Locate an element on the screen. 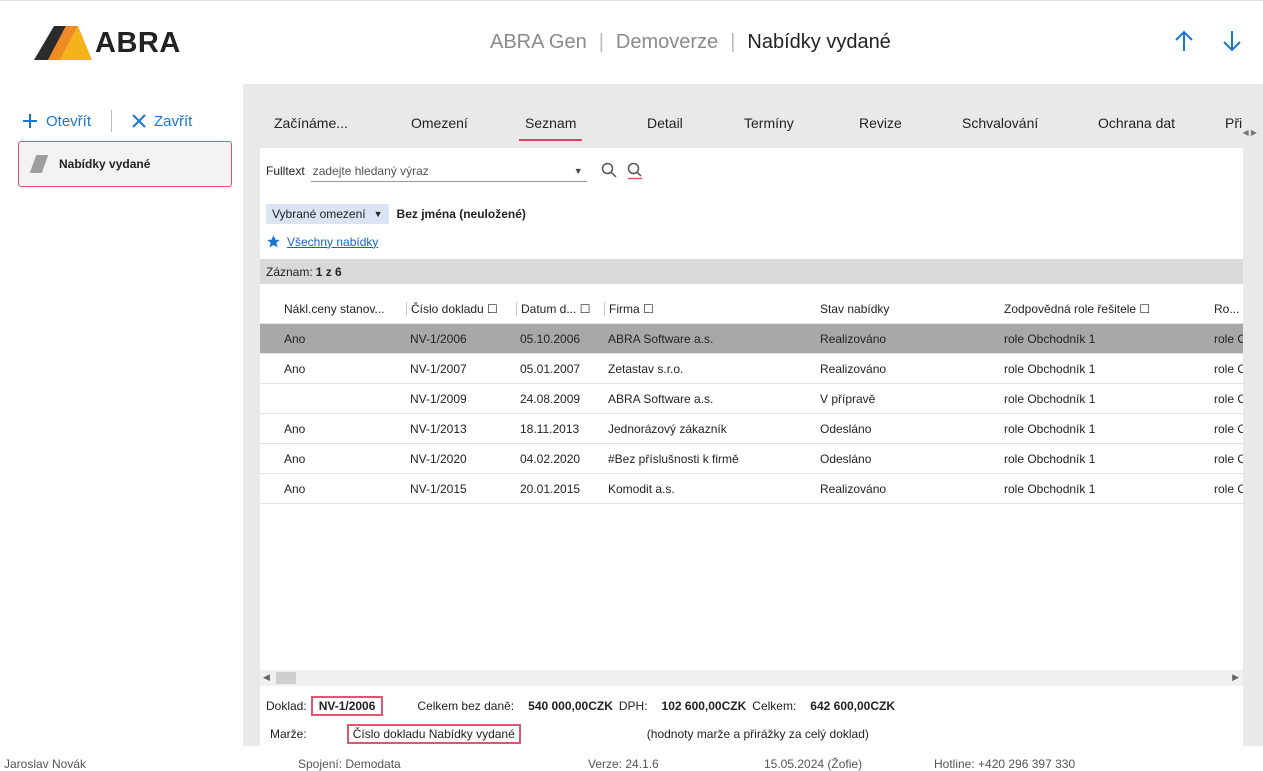 The width and height of the screenshot is (1263, 771). breadcrumb-environment: Demoverze is located at coordinates (667, 42).